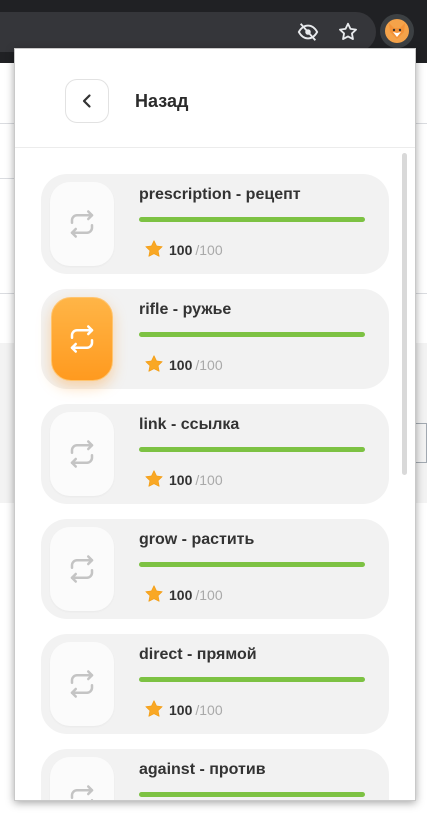 This screenshot has height=813, width=427. Describe the element at coordinates (202, 769) in the screenshot. I see `word-pair: against - против` at that location.